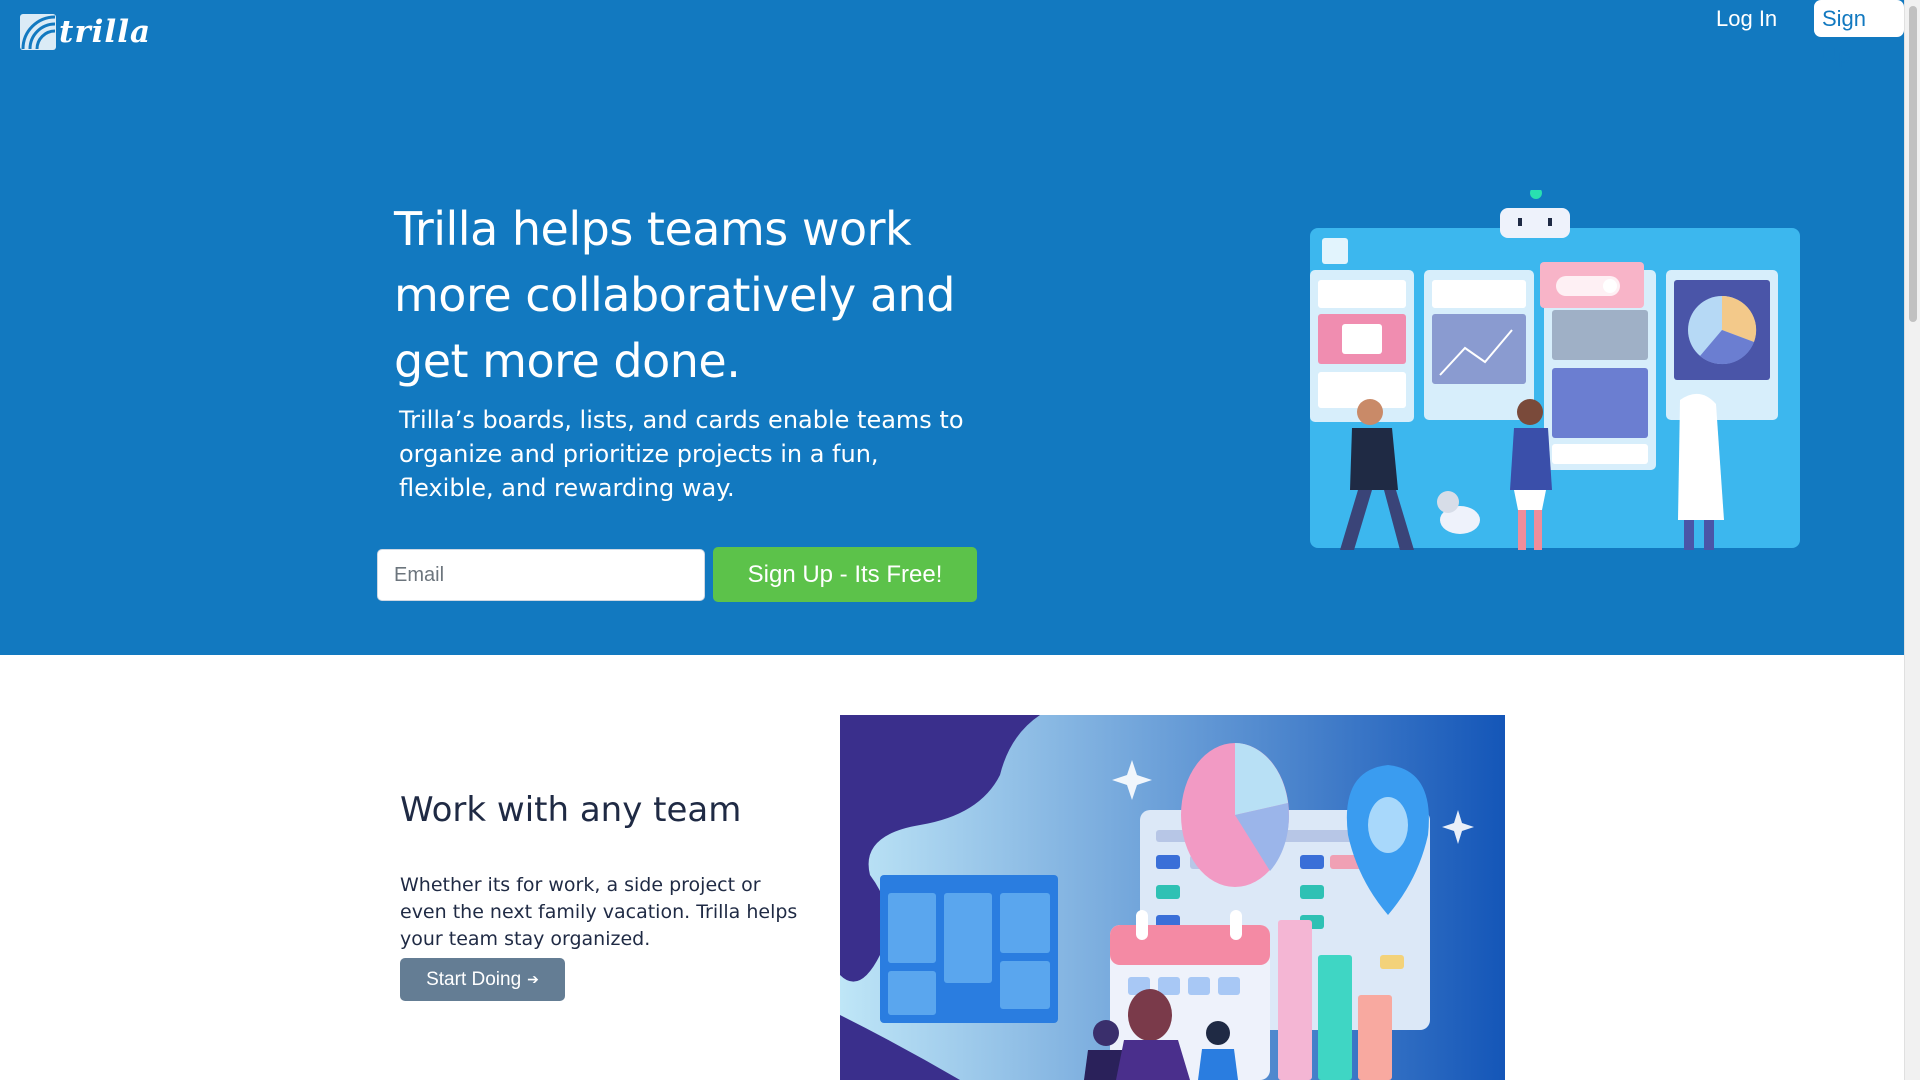  I want to click on page-scrollbar, so click(1912, 540).